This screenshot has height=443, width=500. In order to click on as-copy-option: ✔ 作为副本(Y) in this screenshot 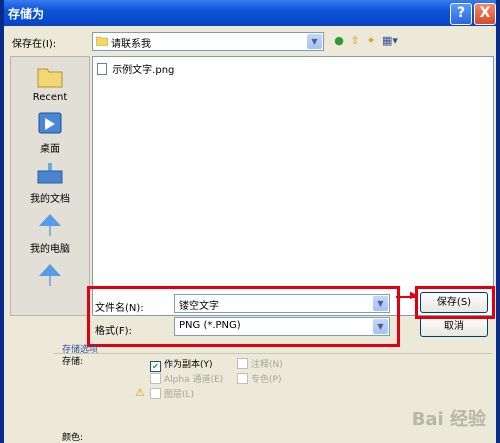, I will do `click(181, 364)`.